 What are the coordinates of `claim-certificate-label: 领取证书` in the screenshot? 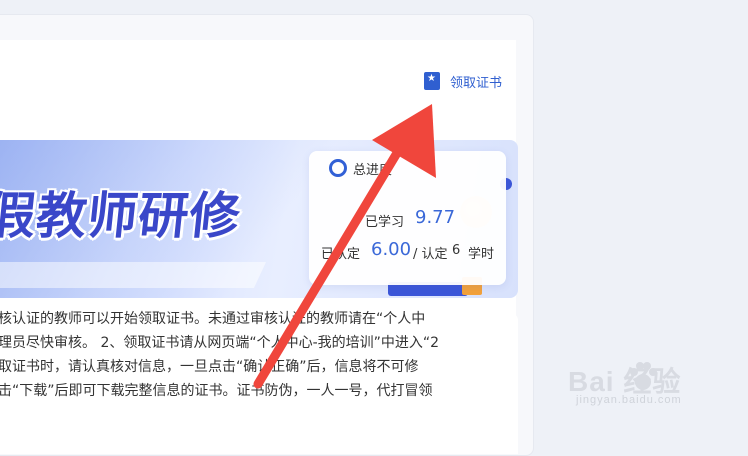 It's located at (476, 83).